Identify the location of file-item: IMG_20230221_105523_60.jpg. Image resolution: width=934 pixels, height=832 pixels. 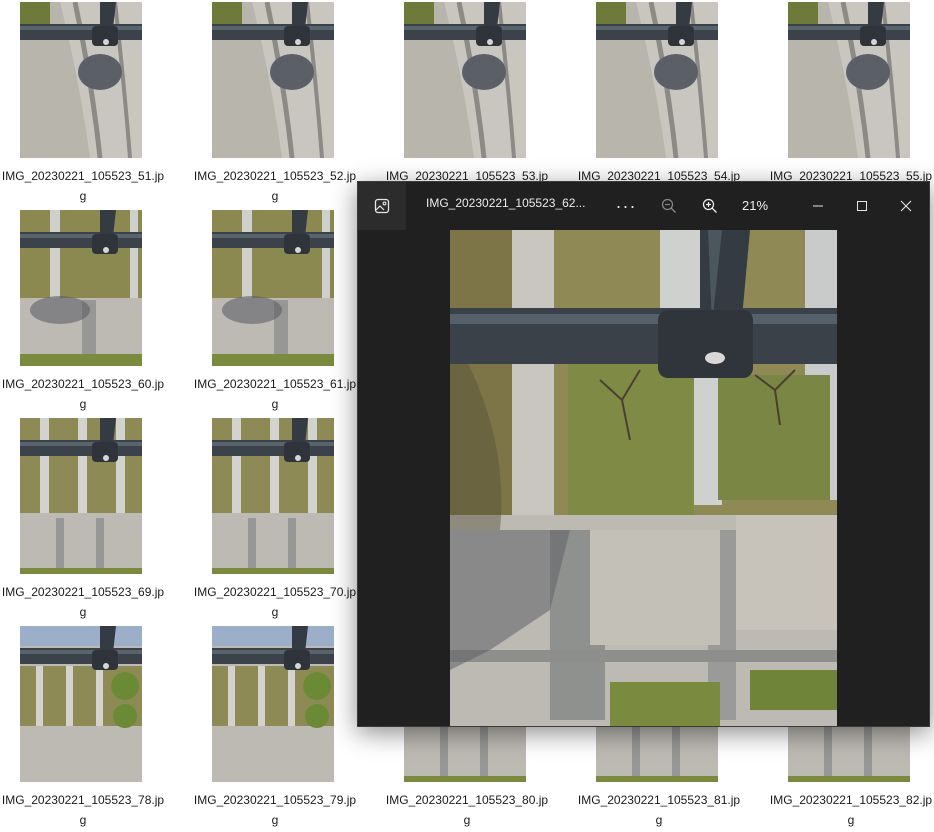
(90, 312).